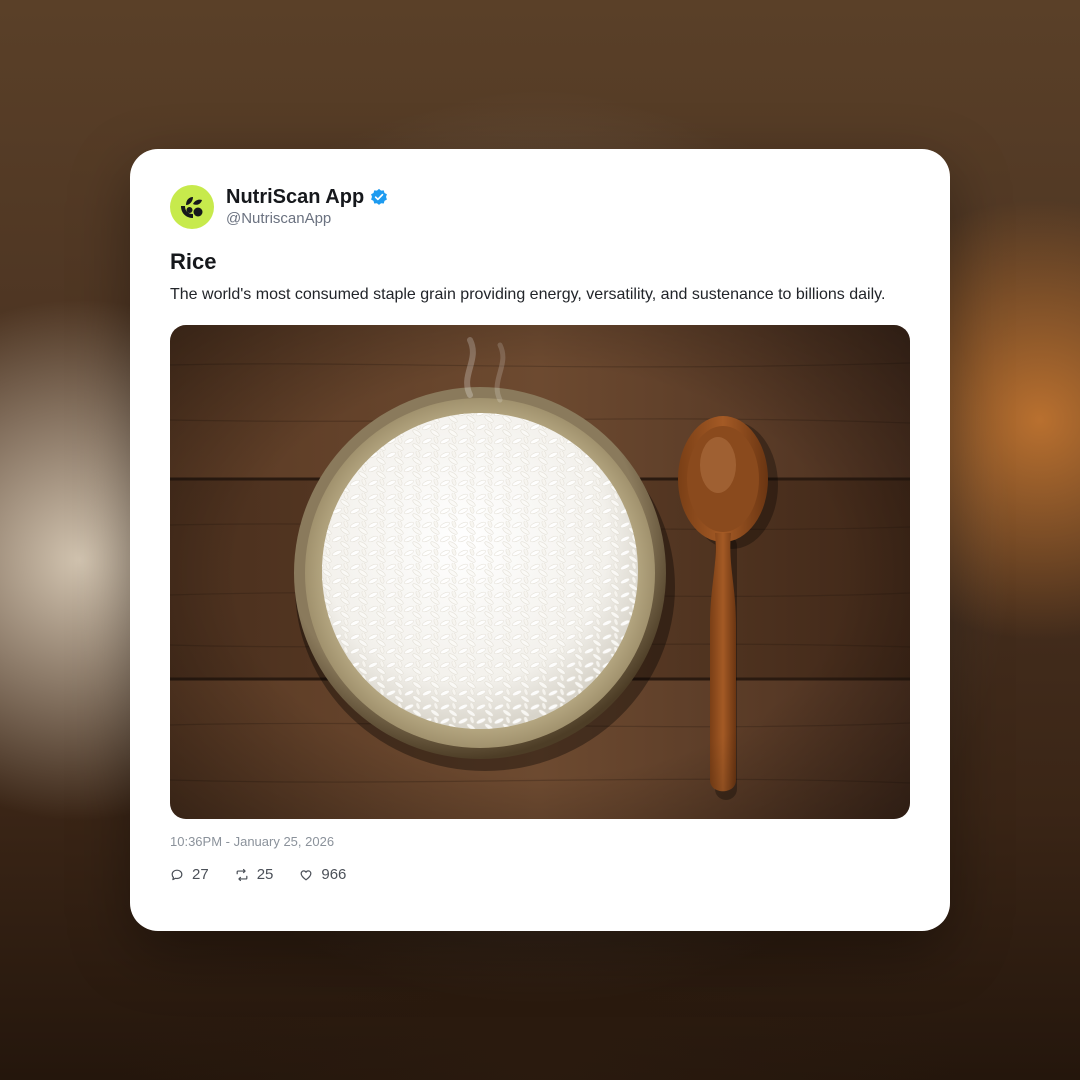 Image resolution: width=1080 pixels, height=1080 pixels. I want to click on post-header: NutriScan App @NutriscanApp, so click(540, 207).